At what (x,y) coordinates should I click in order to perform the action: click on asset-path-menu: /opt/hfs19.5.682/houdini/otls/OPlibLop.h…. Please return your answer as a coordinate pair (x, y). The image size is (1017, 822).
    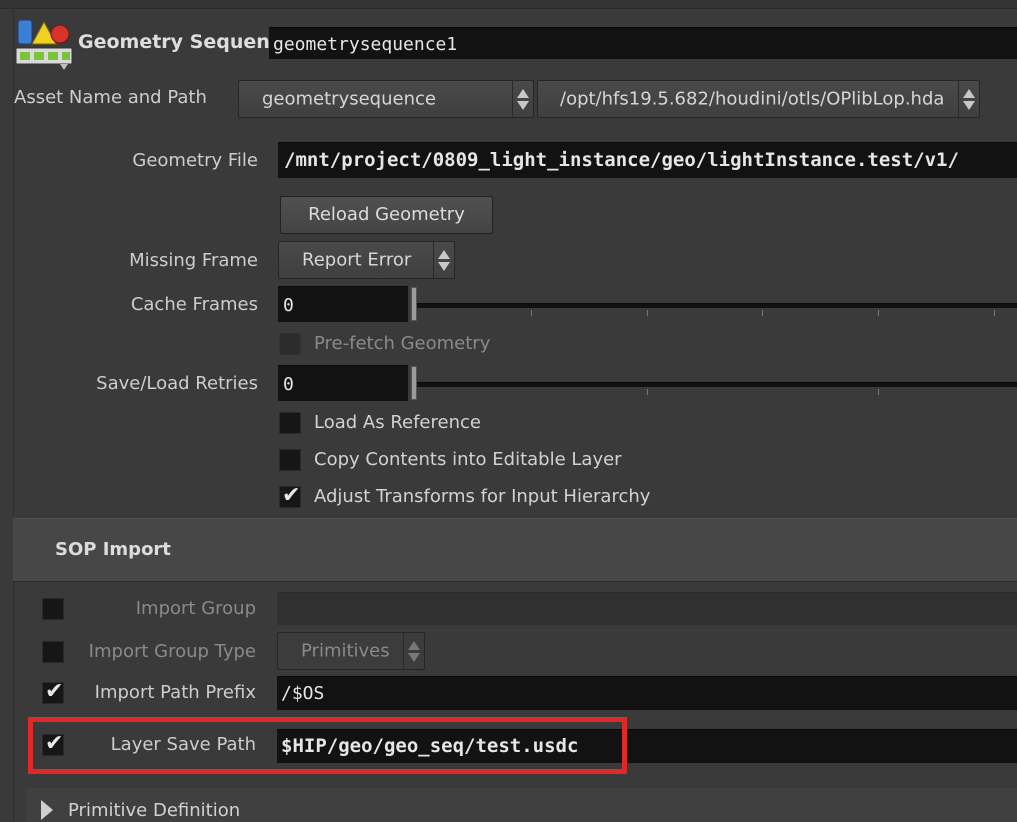
    Looking at the image, I should click on (758, 99).